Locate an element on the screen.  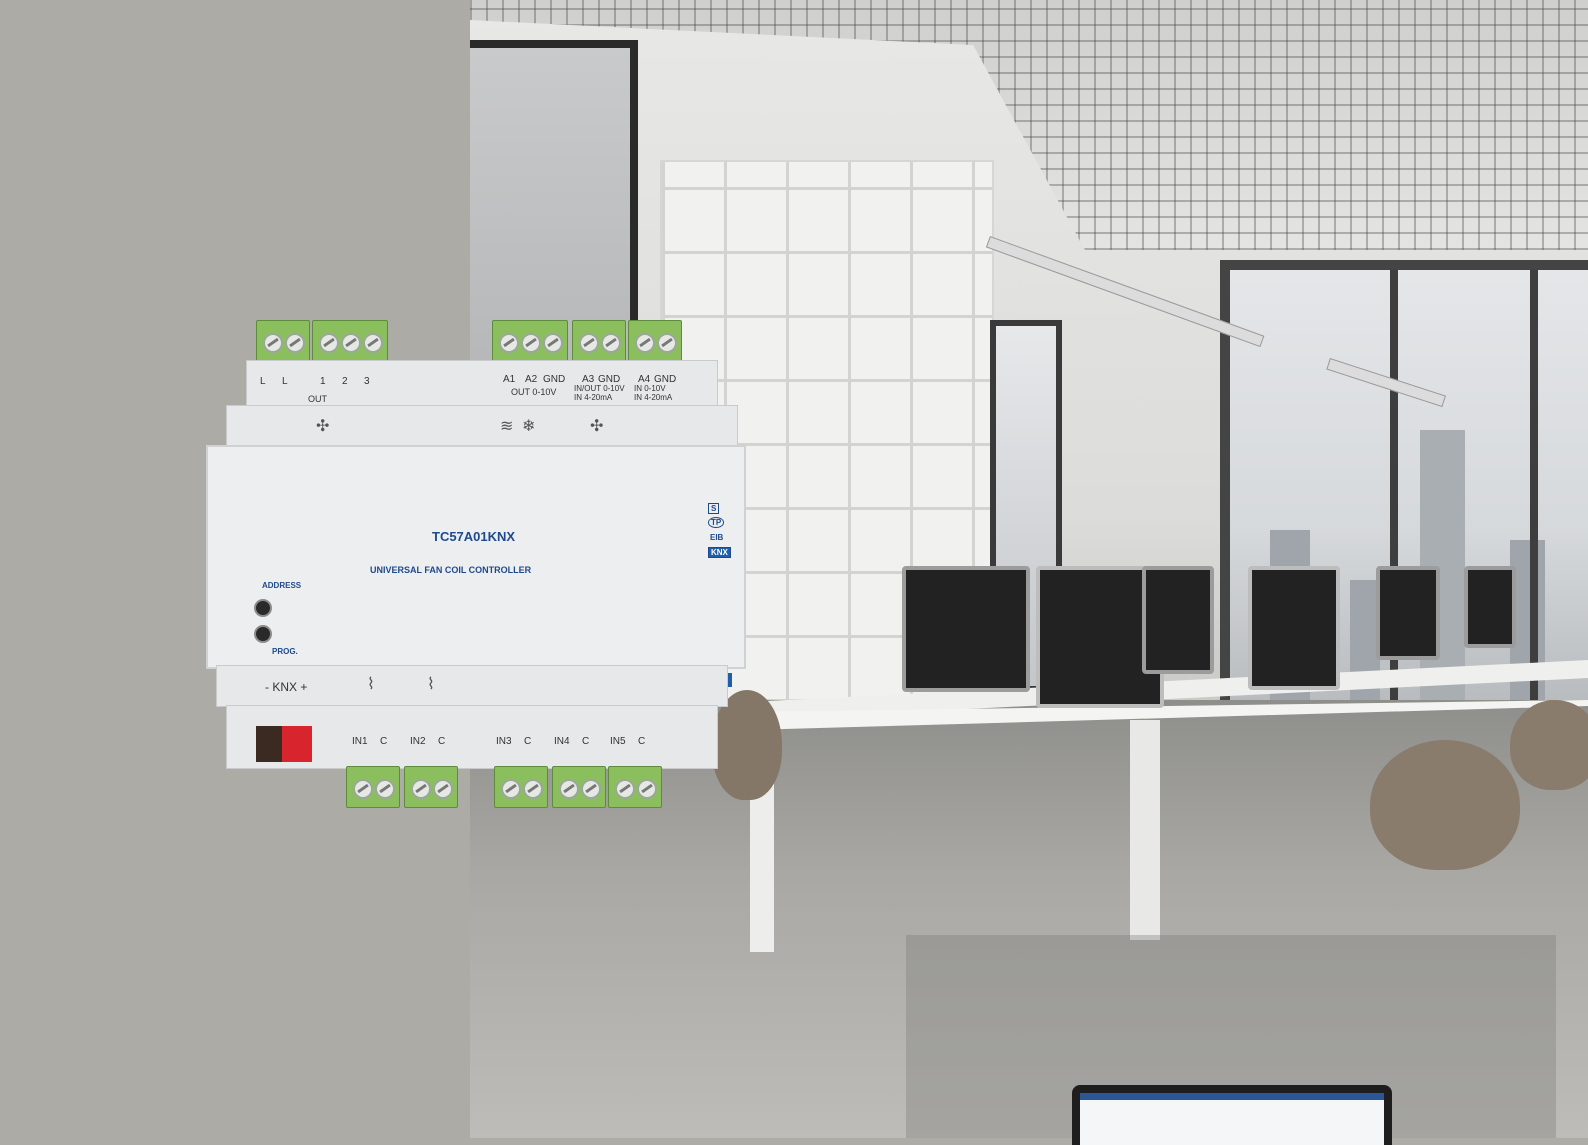
address-label: ADDRESS is located at coordinates (282, 585).